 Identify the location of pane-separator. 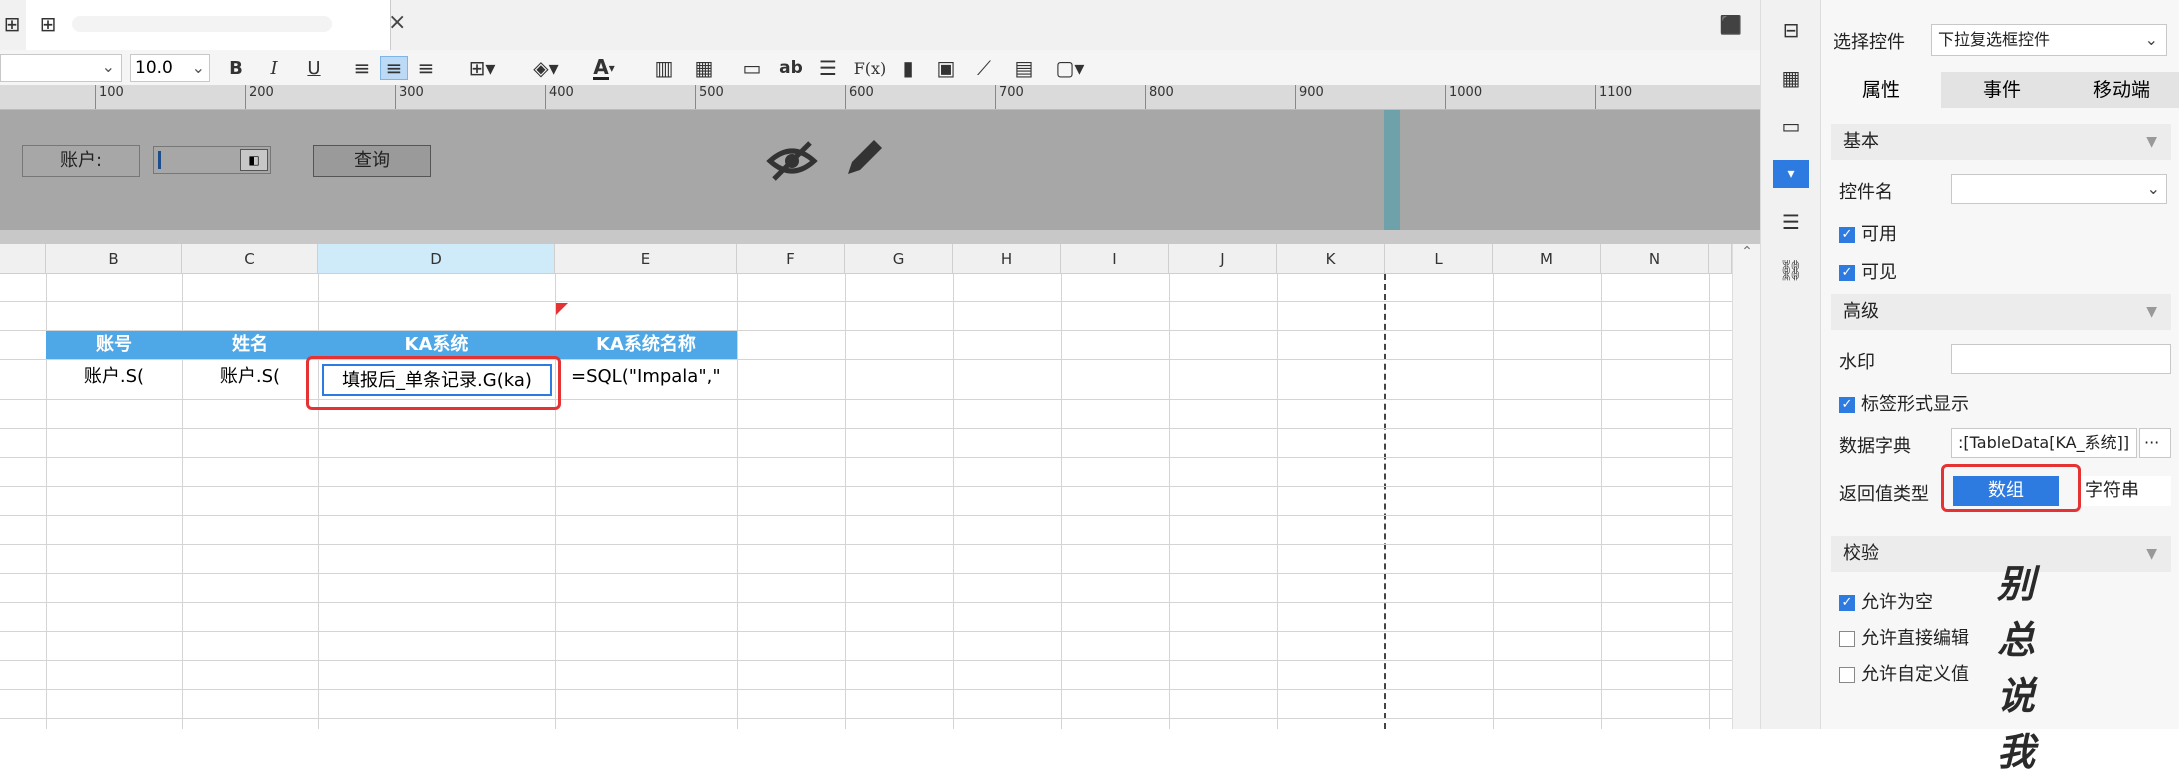
(880, 237).